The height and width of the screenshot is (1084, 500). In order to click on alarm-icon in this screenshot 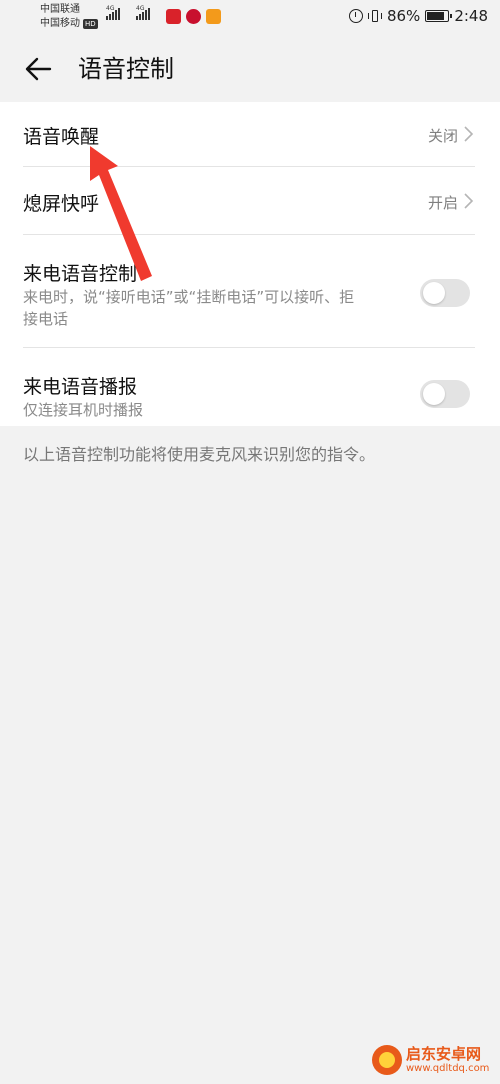, I will do `click(355, 16)`.